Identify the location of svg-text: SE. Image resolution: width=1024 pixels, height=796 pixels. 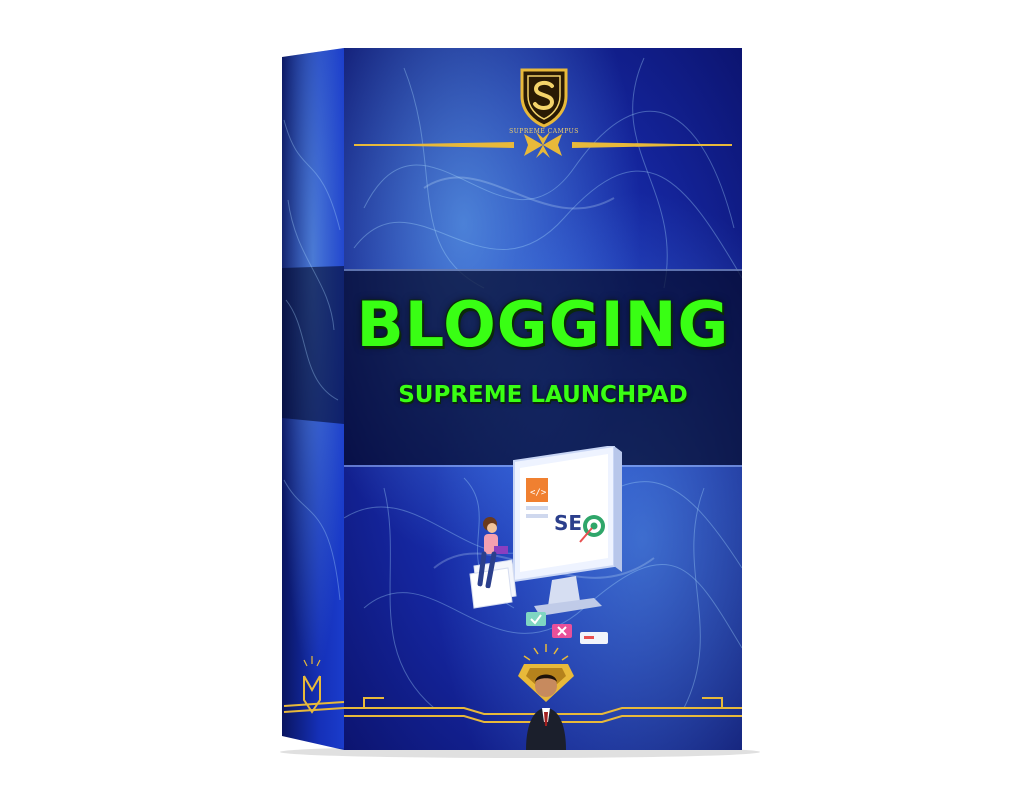
(568, 523).